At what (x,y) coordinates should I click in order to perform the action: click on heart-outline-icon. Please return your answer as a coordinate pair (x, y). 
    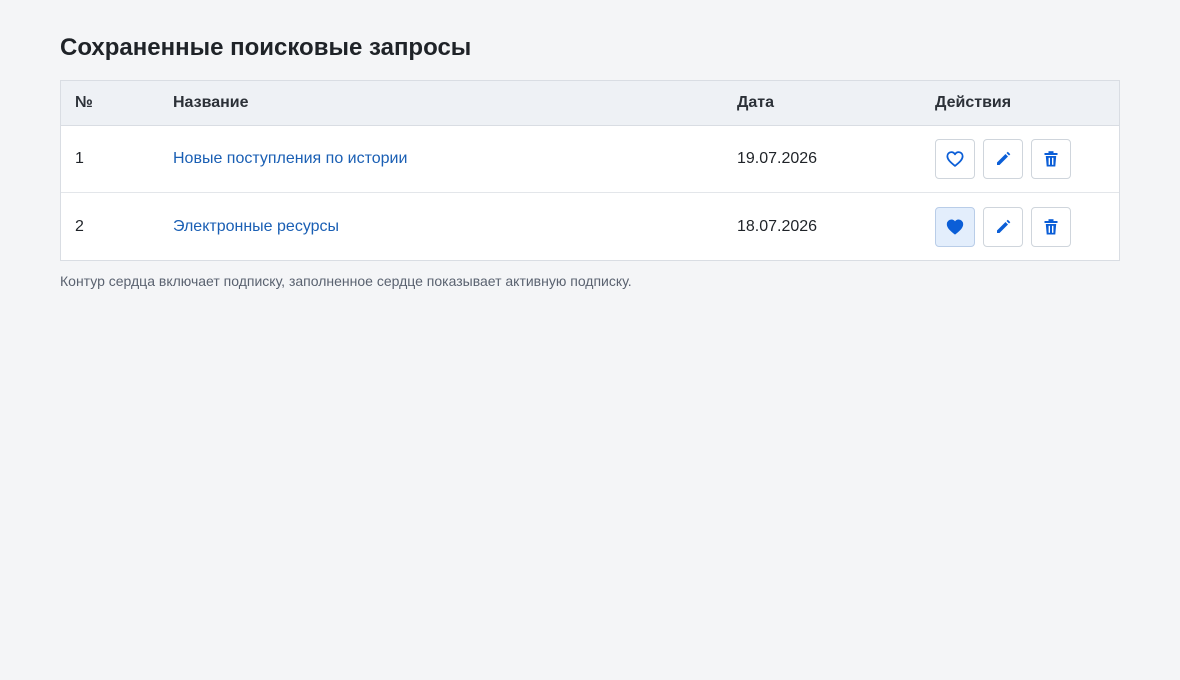
    Looking at the image, I should click on (955, 159).